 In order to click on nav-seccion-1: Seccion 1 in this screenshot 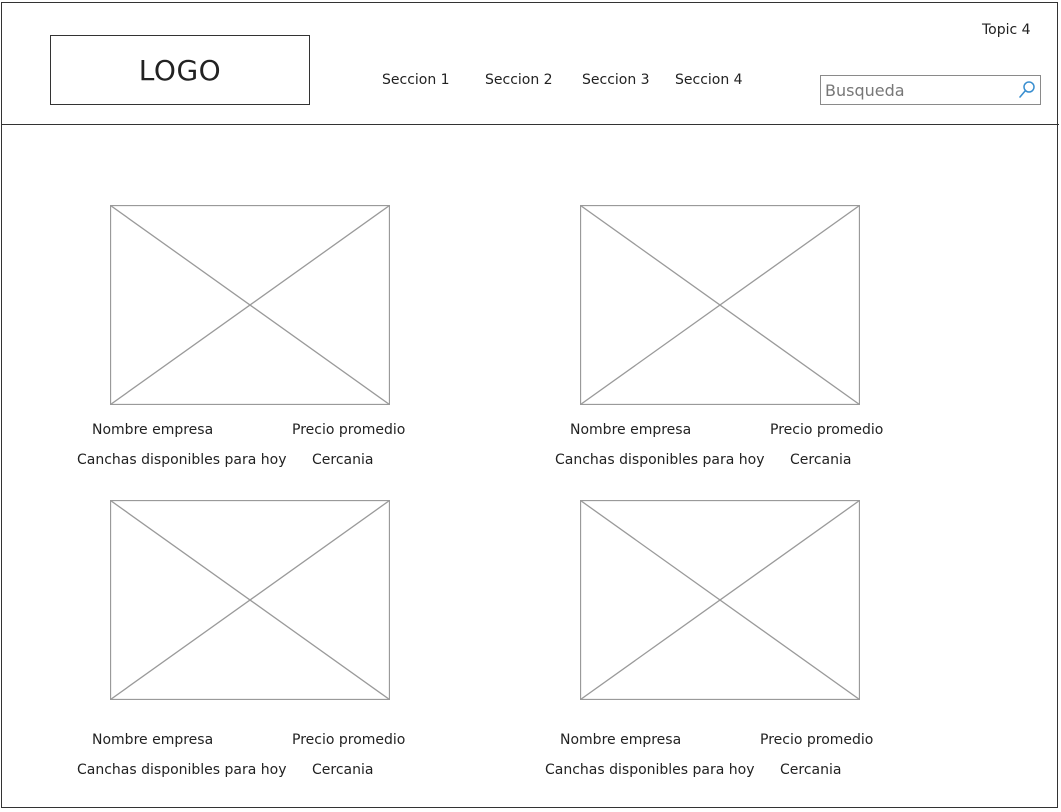, I will do `click(416, 80)`.